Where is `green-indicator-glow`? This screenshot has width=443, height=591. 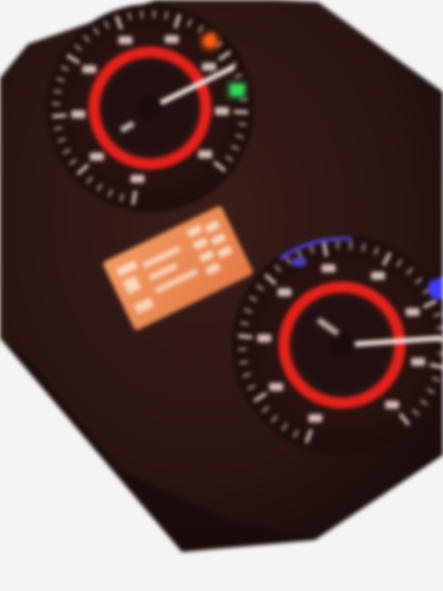 green-indicator-glow is located at coordinates (237, 90).